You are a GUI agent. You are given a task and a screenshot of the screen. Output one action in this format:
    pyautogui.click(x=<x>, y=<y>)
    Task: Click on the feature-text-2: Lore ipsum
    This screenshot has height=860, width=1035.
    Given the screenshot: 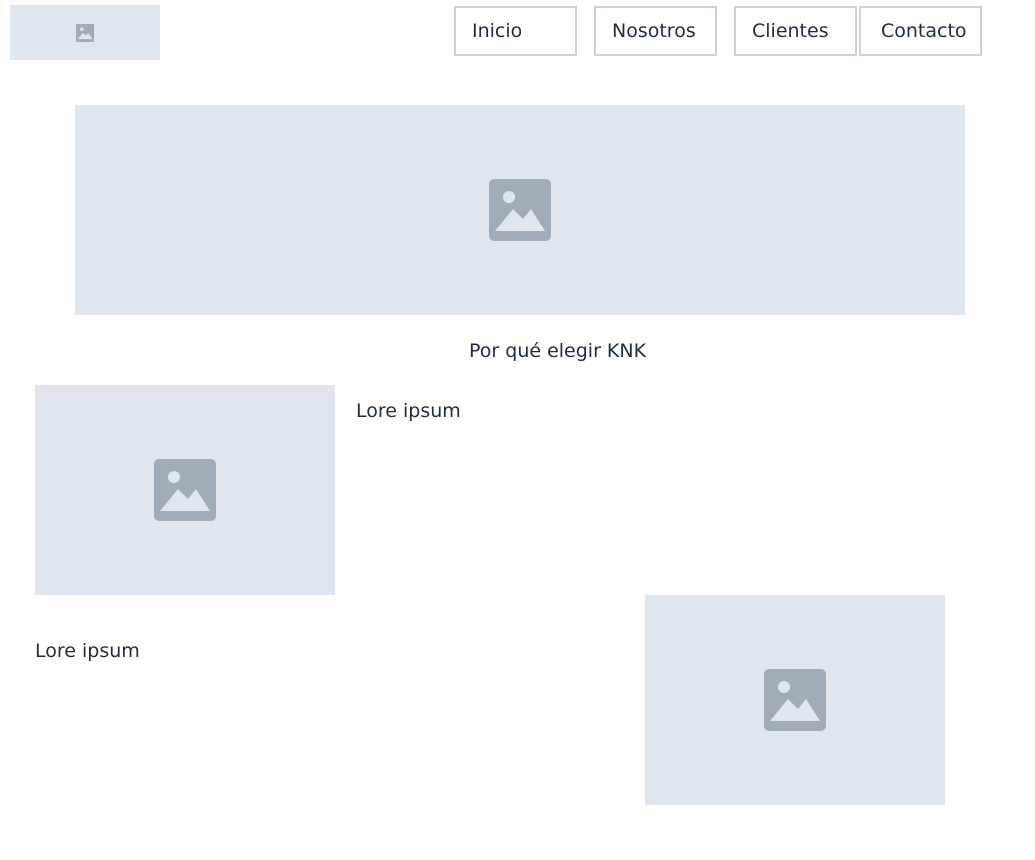 What is the action you would take?
    pyautogui.click(x=87, y=651)
    